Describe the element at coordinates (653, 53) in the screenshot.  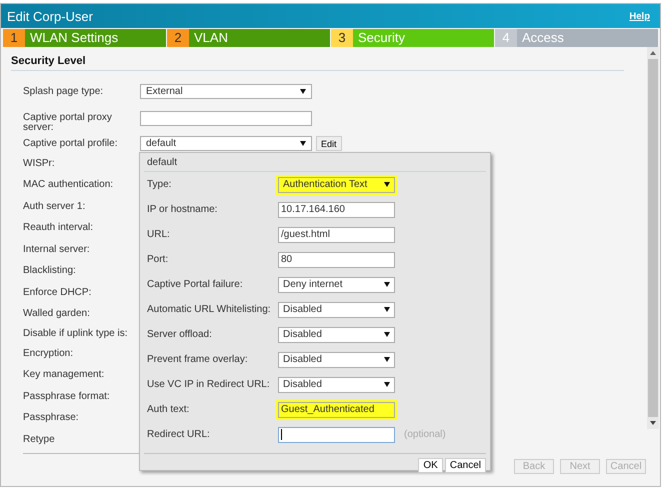
I see `scroll-up-icon` at that location.